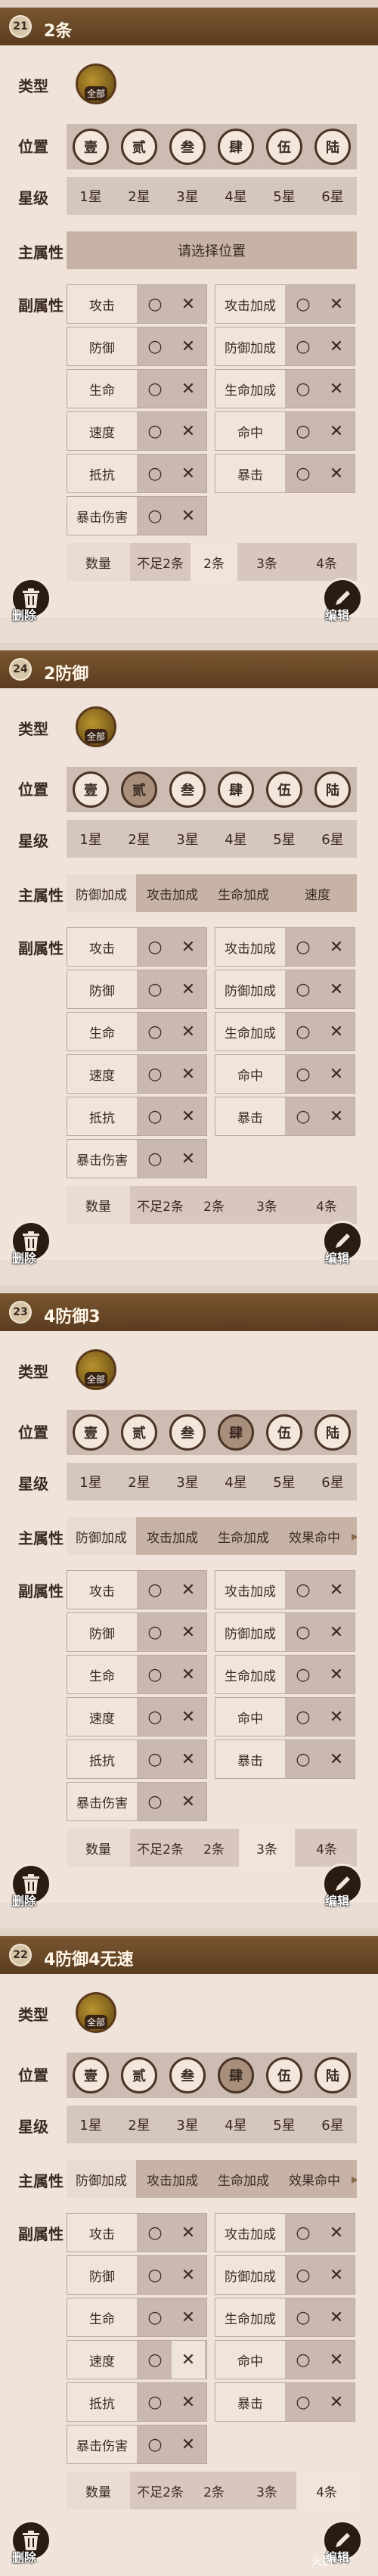  I want to click on quantity-option: 2条, so click(214, 1205).